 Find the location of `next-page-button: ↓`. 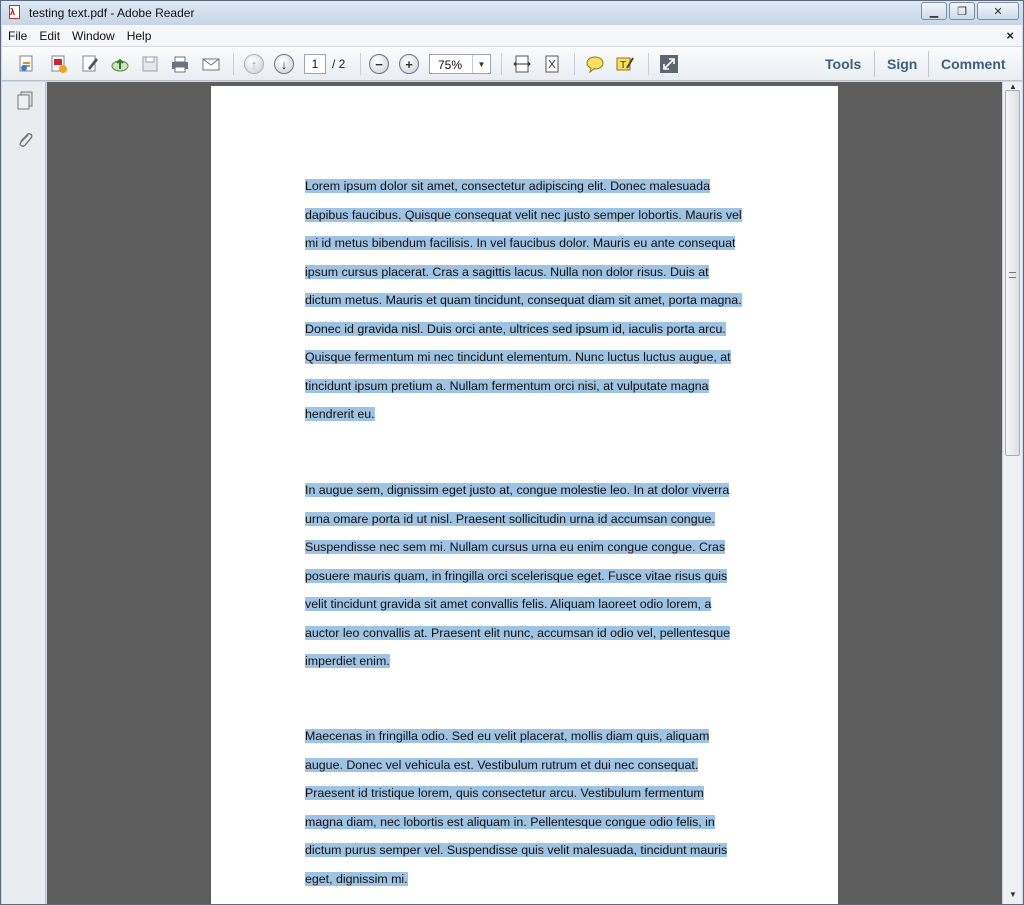

next-page-button: ↓ is located at coordinates (284, 64).